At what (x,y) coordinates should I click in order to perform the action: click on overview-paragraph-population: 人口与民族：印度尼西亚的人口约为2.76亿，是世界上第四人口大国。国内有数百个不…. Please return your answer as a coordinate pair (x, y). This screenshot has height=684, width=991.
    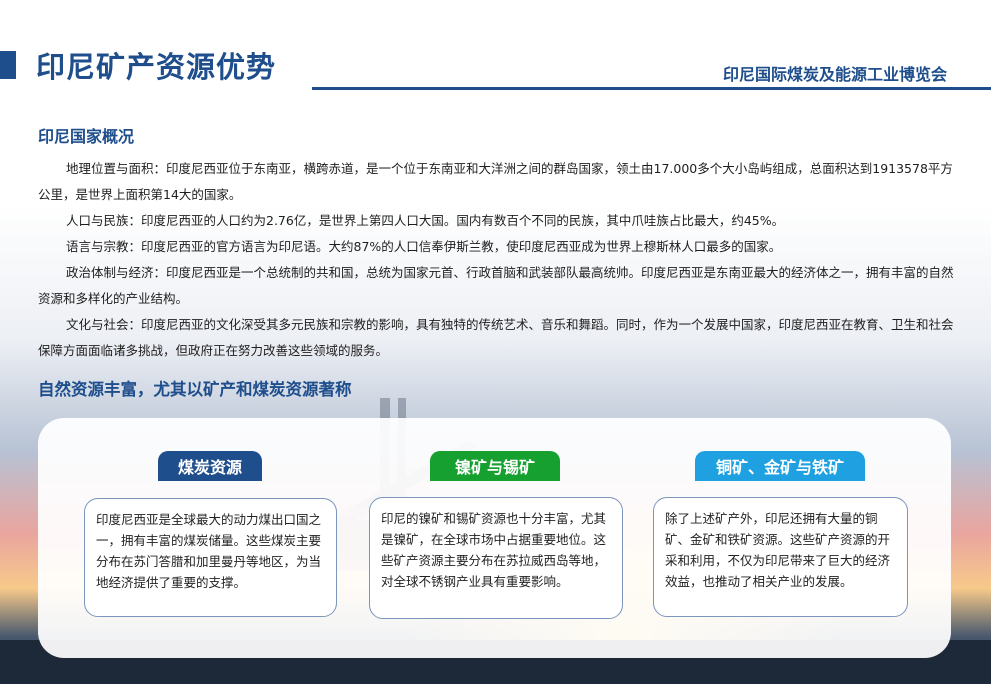
    Looking at the image, I should click on (425, 220).